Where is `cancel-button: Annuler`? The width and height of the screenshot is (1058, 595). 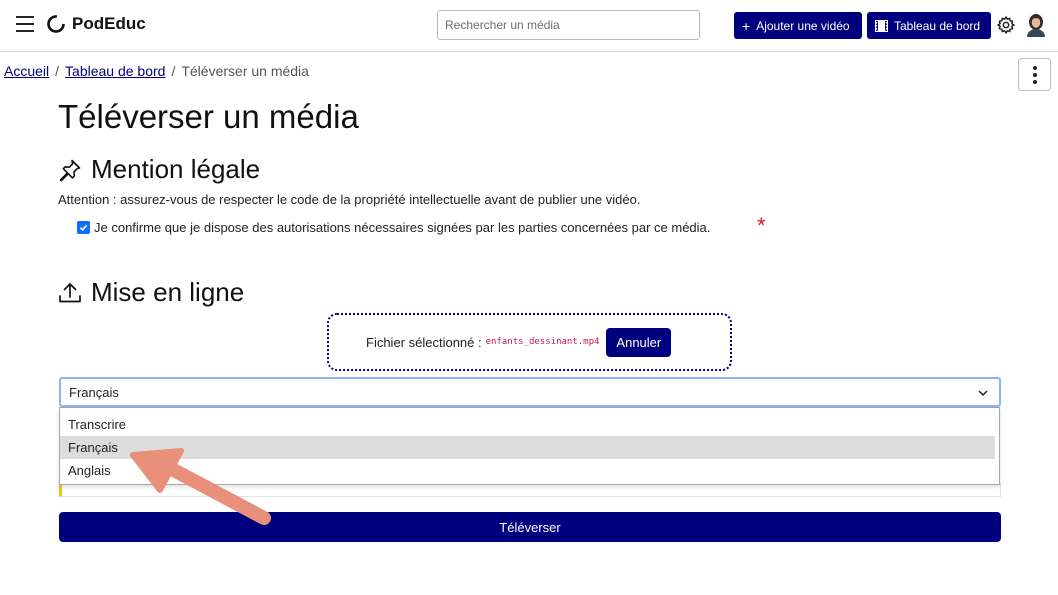 cancel-button: Annuler is located at coordinates (639, 342).